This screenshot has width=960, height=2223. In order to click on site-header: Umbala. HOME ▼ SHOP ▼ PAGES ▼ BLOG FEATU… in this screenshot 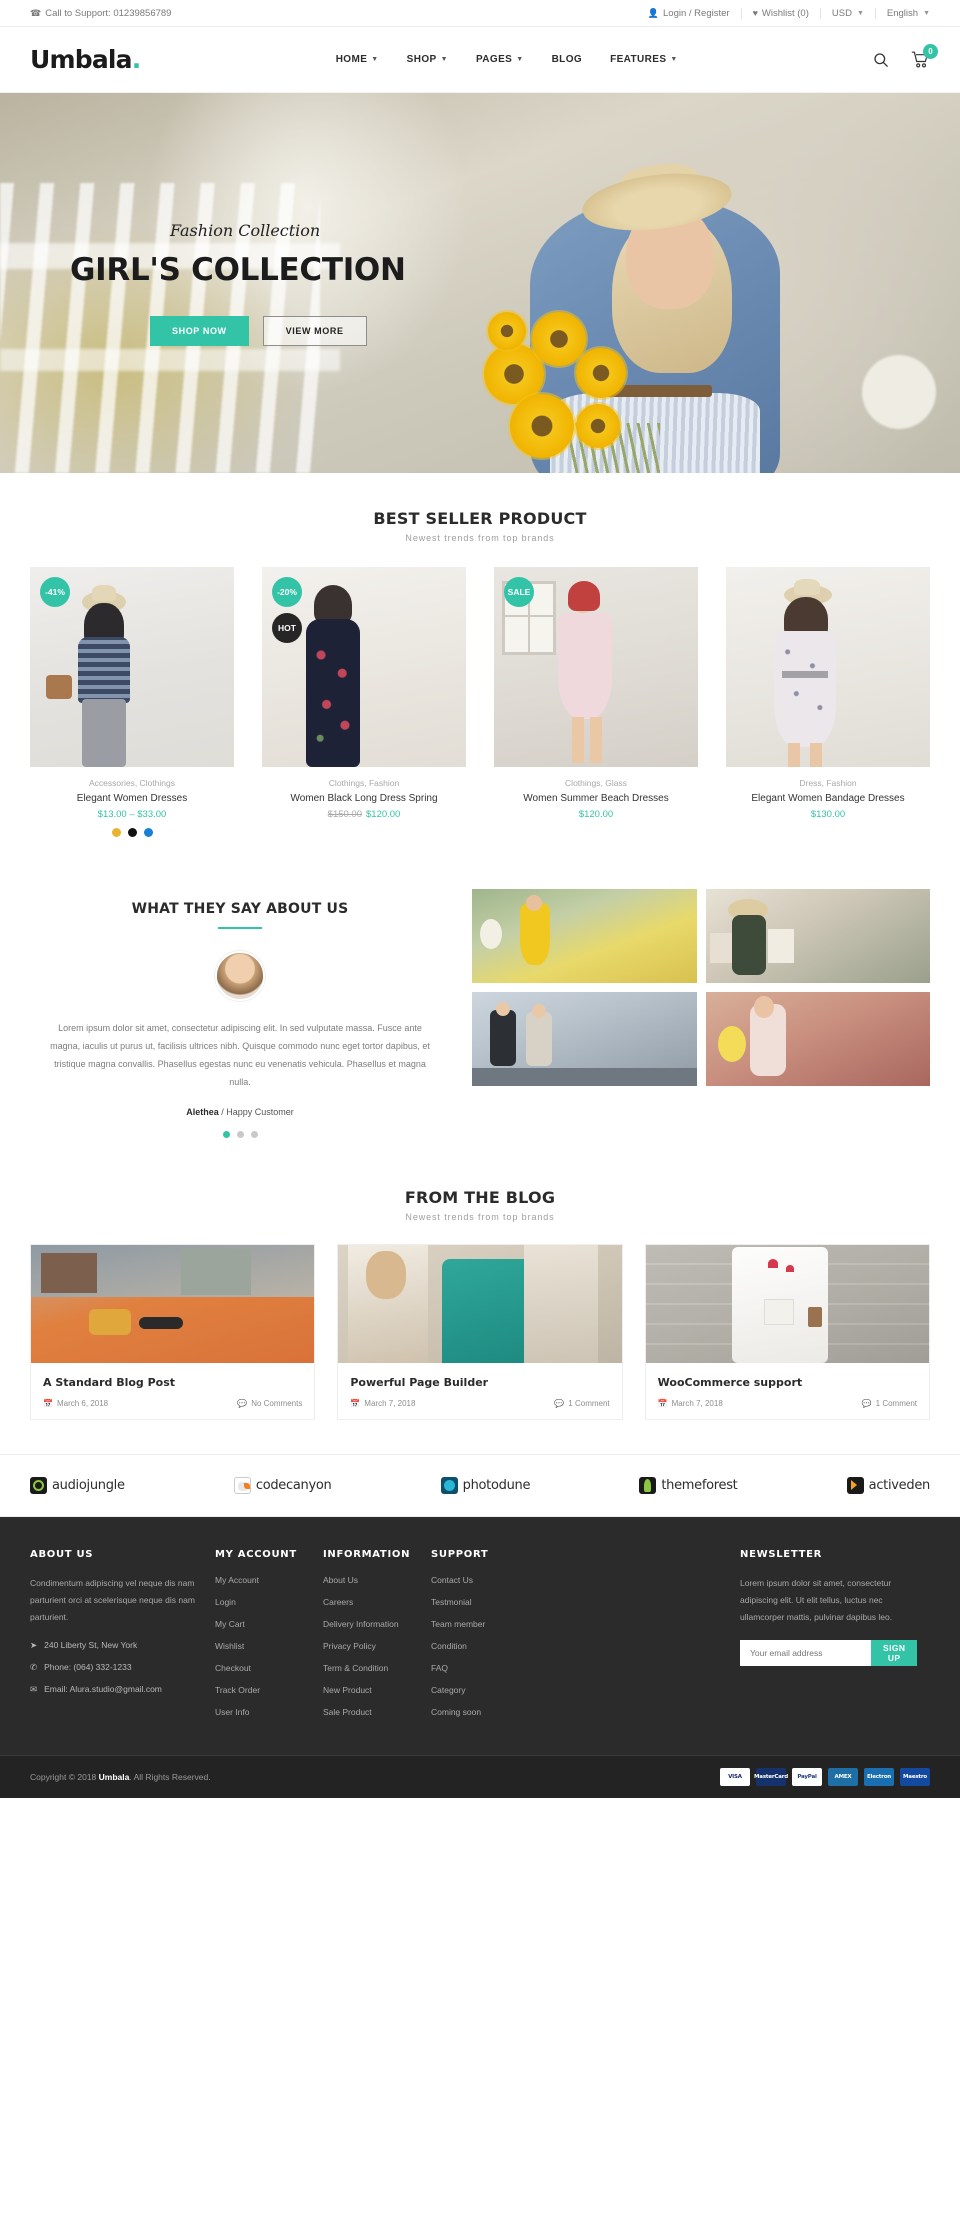, I will do `click(480, 60)`.